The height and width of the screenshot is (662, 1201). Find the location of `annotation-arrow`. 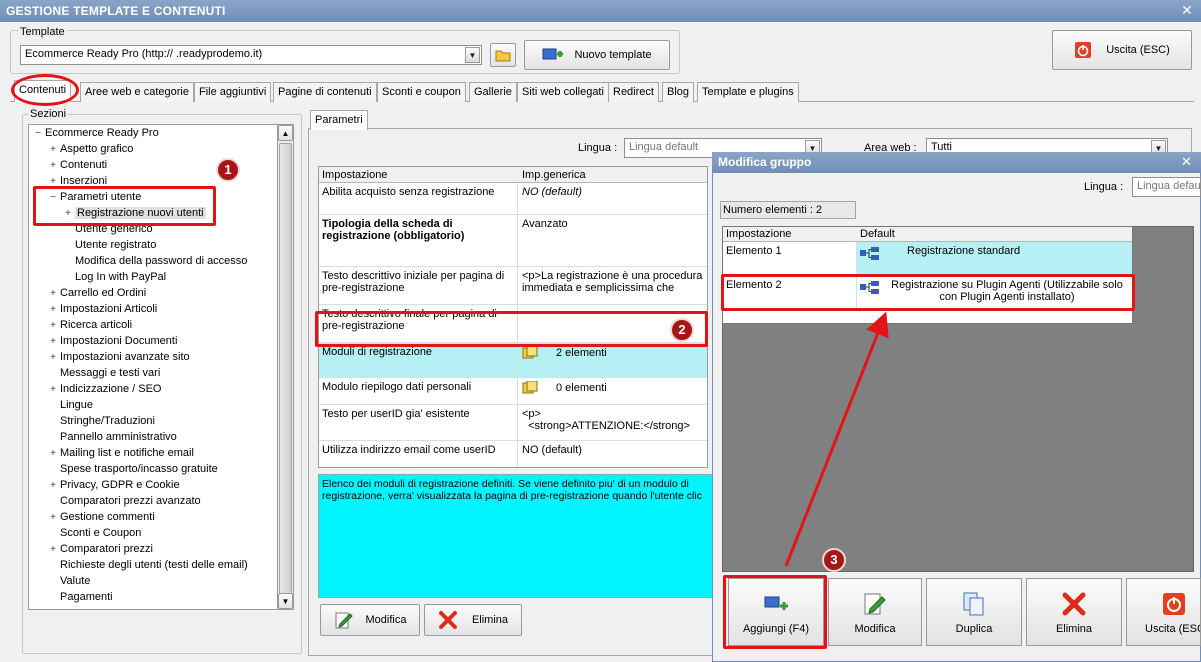

annotation-arrow is located at coordinates (836, 439).